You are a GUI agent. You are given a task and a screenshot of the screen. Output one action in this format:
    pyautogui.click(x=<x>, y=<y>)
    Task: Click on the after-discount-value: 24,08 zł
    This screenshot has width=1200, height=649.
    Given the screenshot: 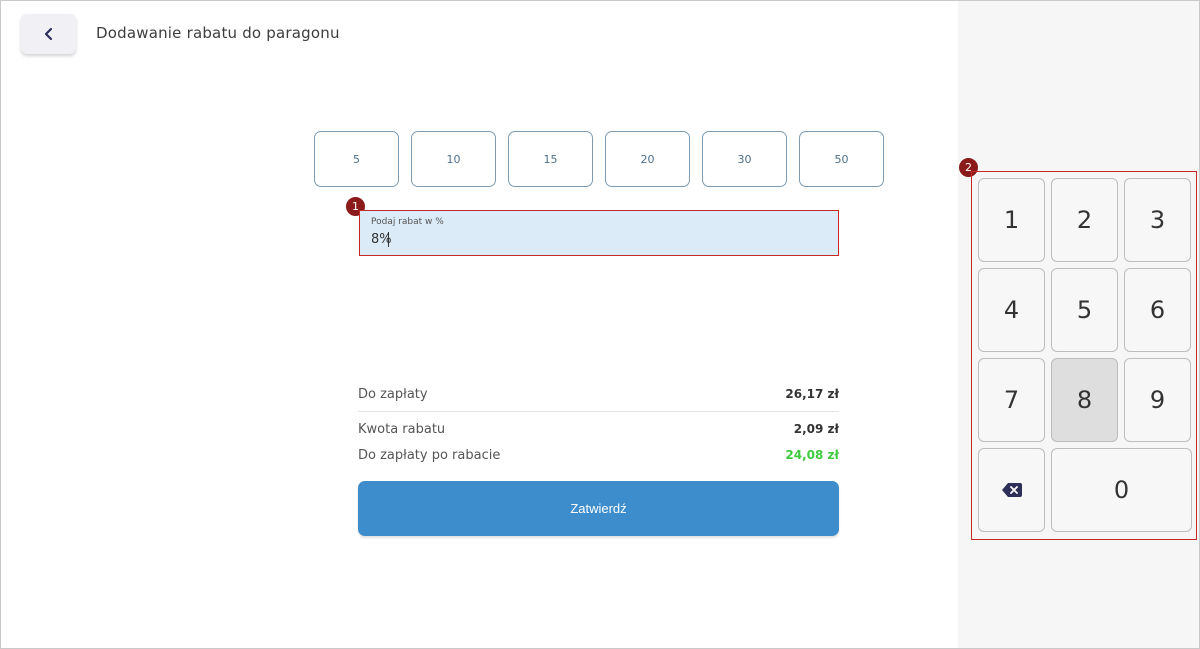 What is the action you would take?
    pyautogui.click(x=812, y=455)
    